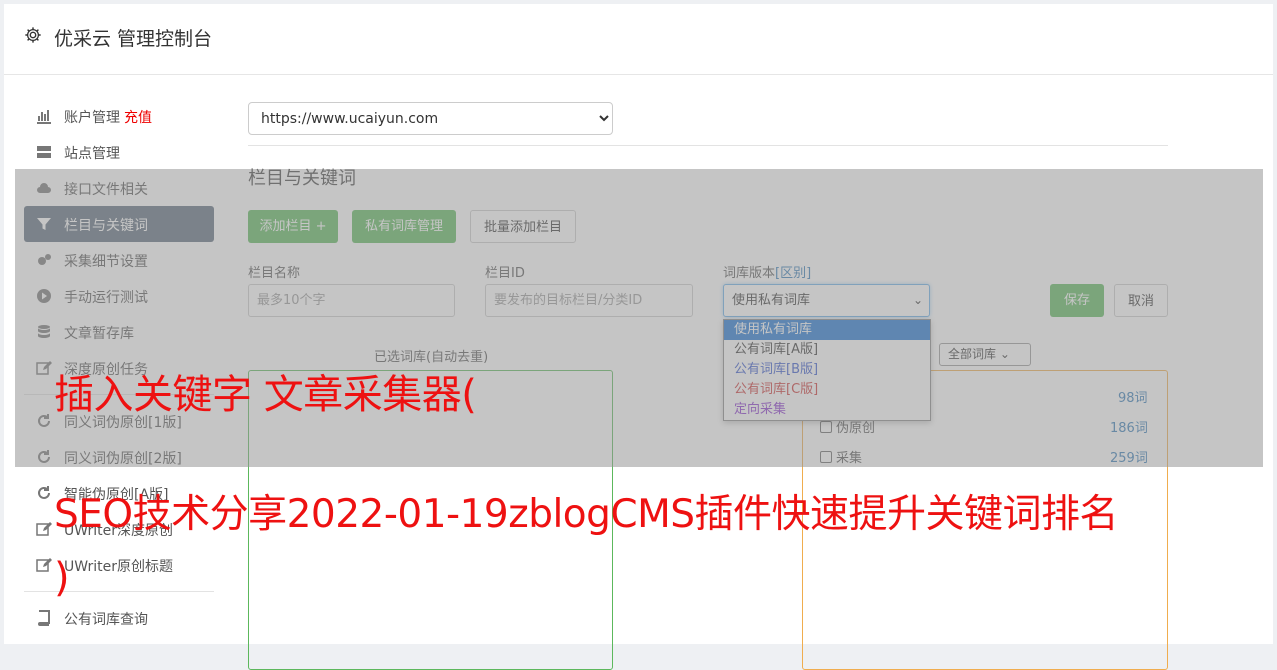  Describe the element at coordinates (827, 350) in the screenshot. I see `dropdown-option-public-a: 公有词库[A版]` at that location.